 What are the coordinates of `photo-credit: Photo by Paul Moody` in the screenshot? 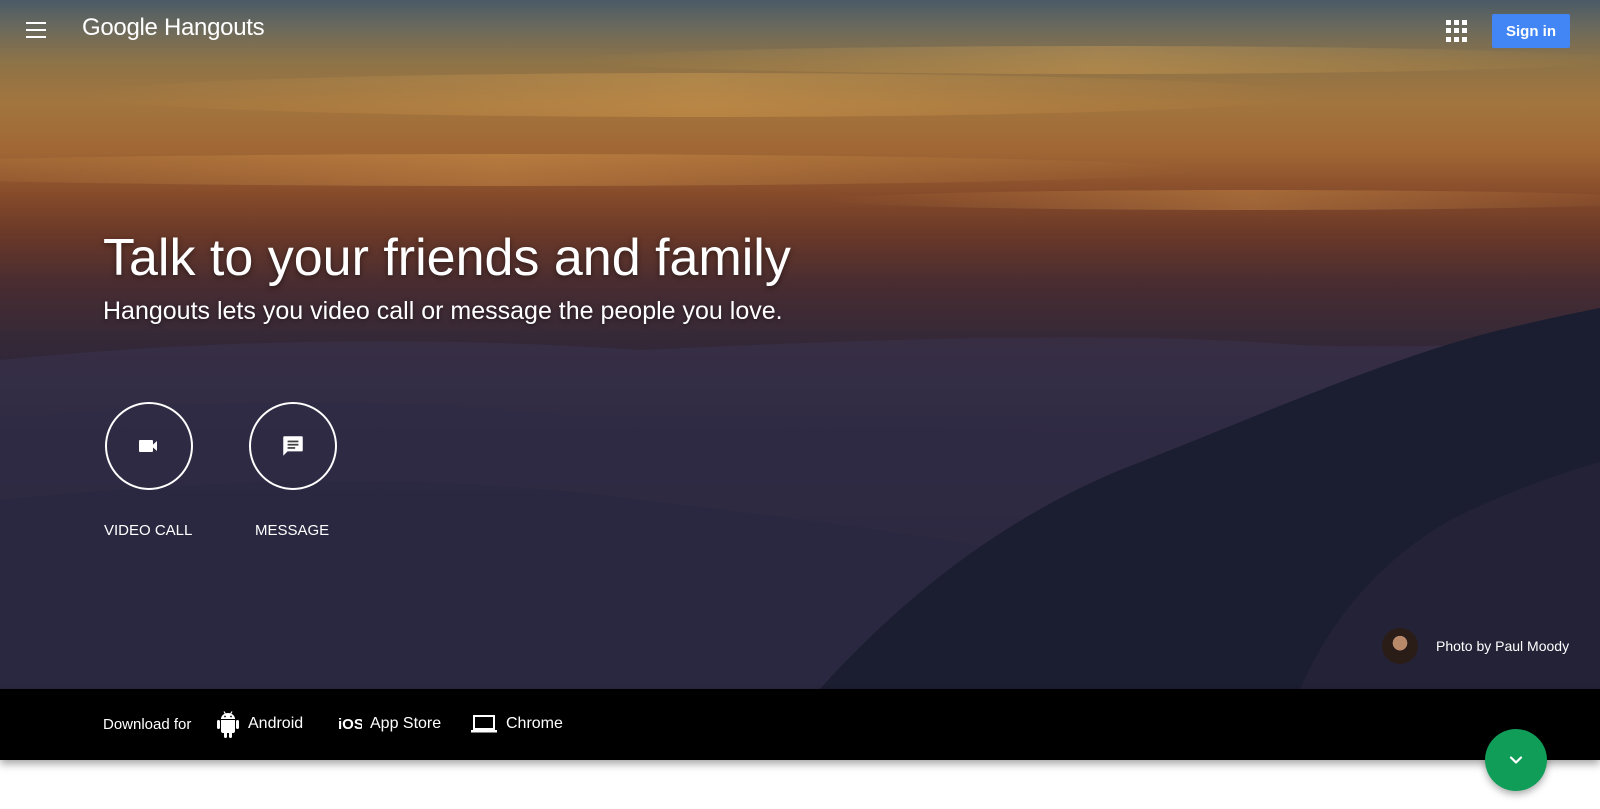 It's located at (1475, 646).